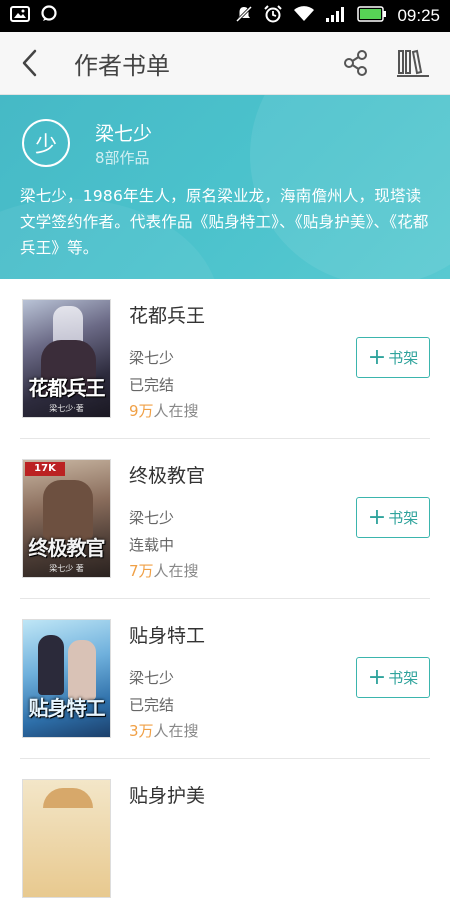 The height and width of the screenshot is (918, 450). What do you see at coordinates (304, 16) in the screenshot?
I see `wifi-icon` at bounding box center [304, 16].